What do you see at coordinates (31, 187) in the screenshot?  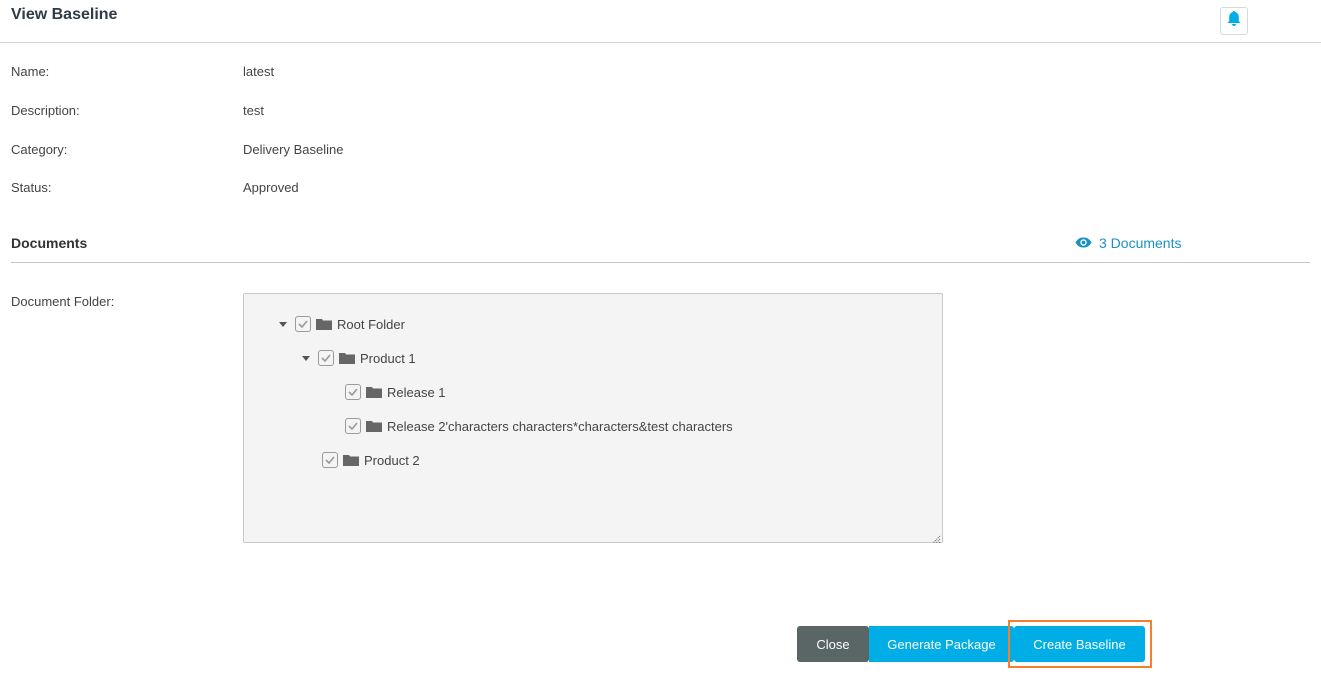 I see `status-label: Status:` at bounding box center [31, 187].